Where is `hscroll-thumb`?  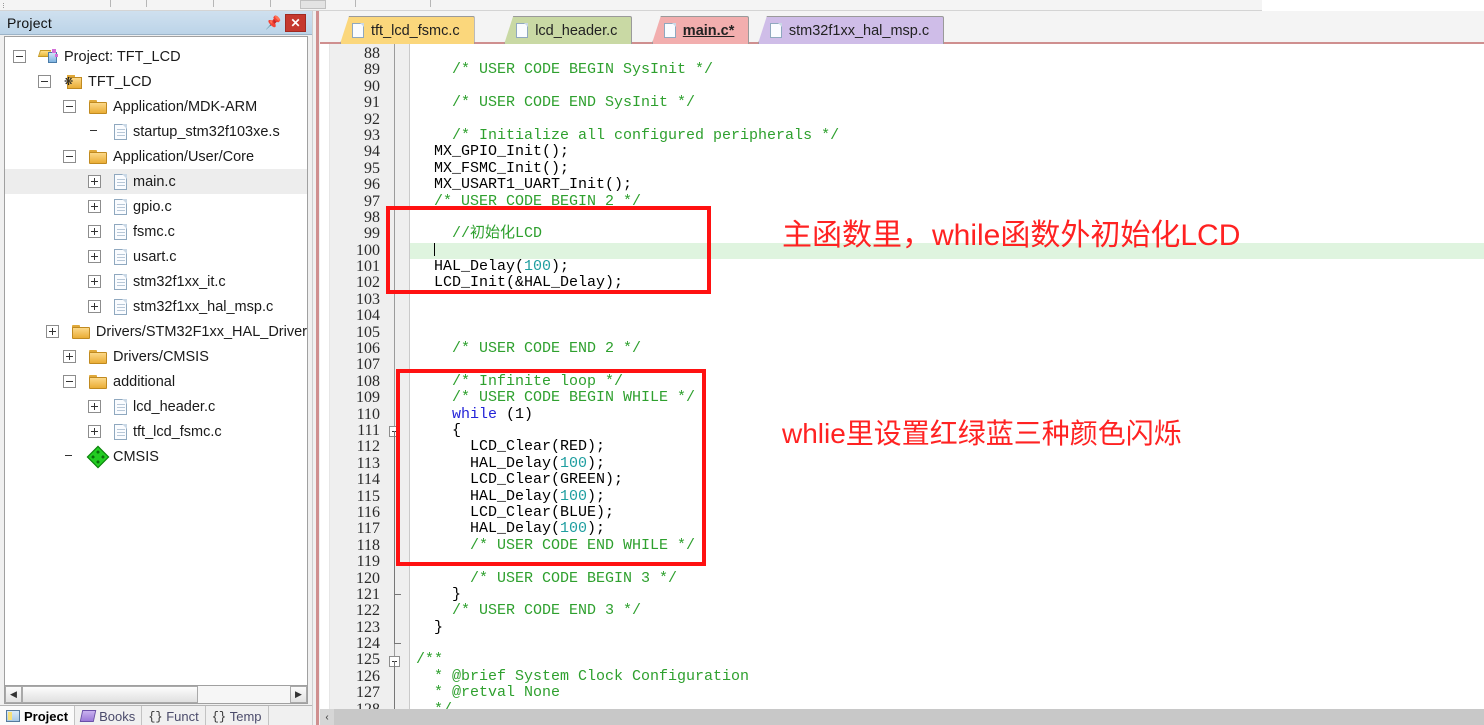
hscroll-thumb is located at coordinates (110, 694).